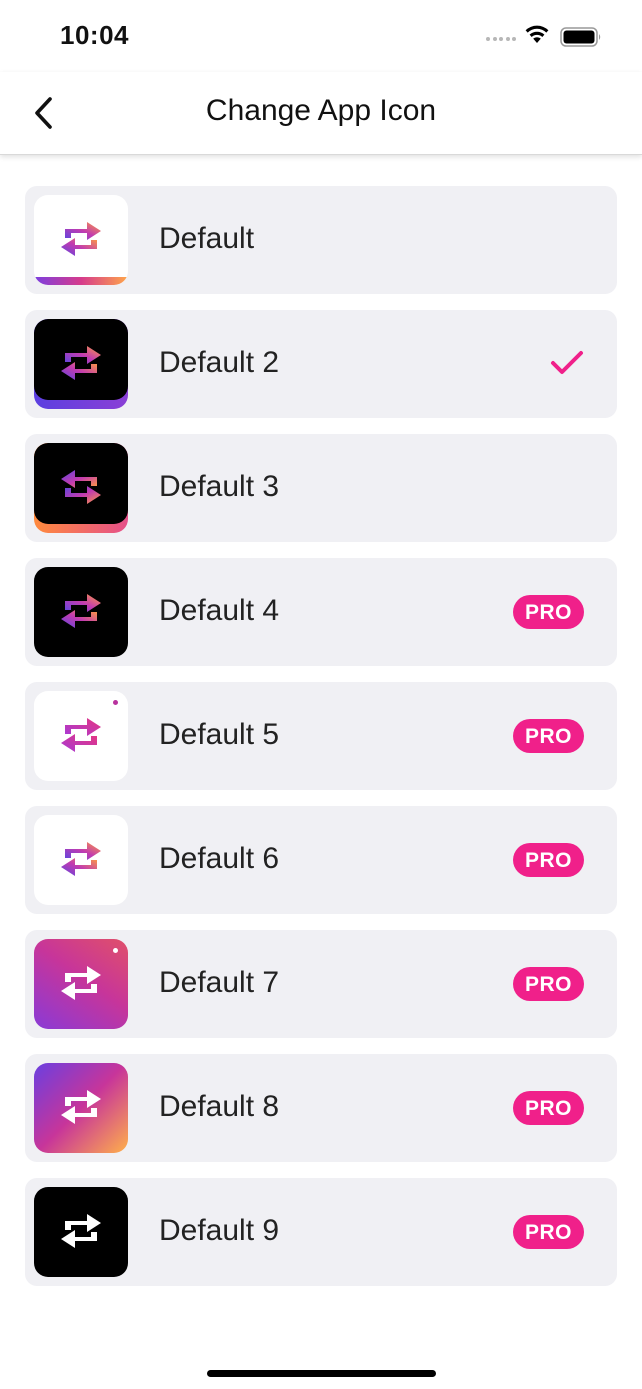  Describe the element at coordinates (219, 1106) in the screenshot. I see `icon-option-label: Default 8` at that location.